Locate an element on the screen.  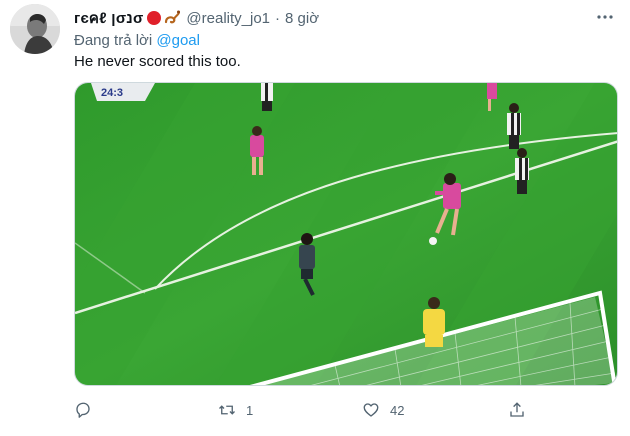
red-circle-emoji is located at coordinates (154, 18).